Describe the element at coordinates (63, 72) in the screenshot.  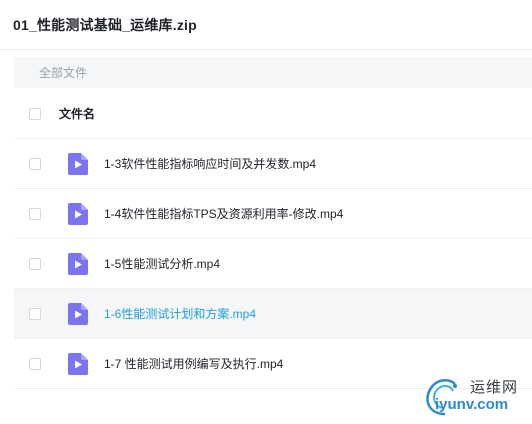
I see `breadcrumb-all-files: 全部文件` at that location.